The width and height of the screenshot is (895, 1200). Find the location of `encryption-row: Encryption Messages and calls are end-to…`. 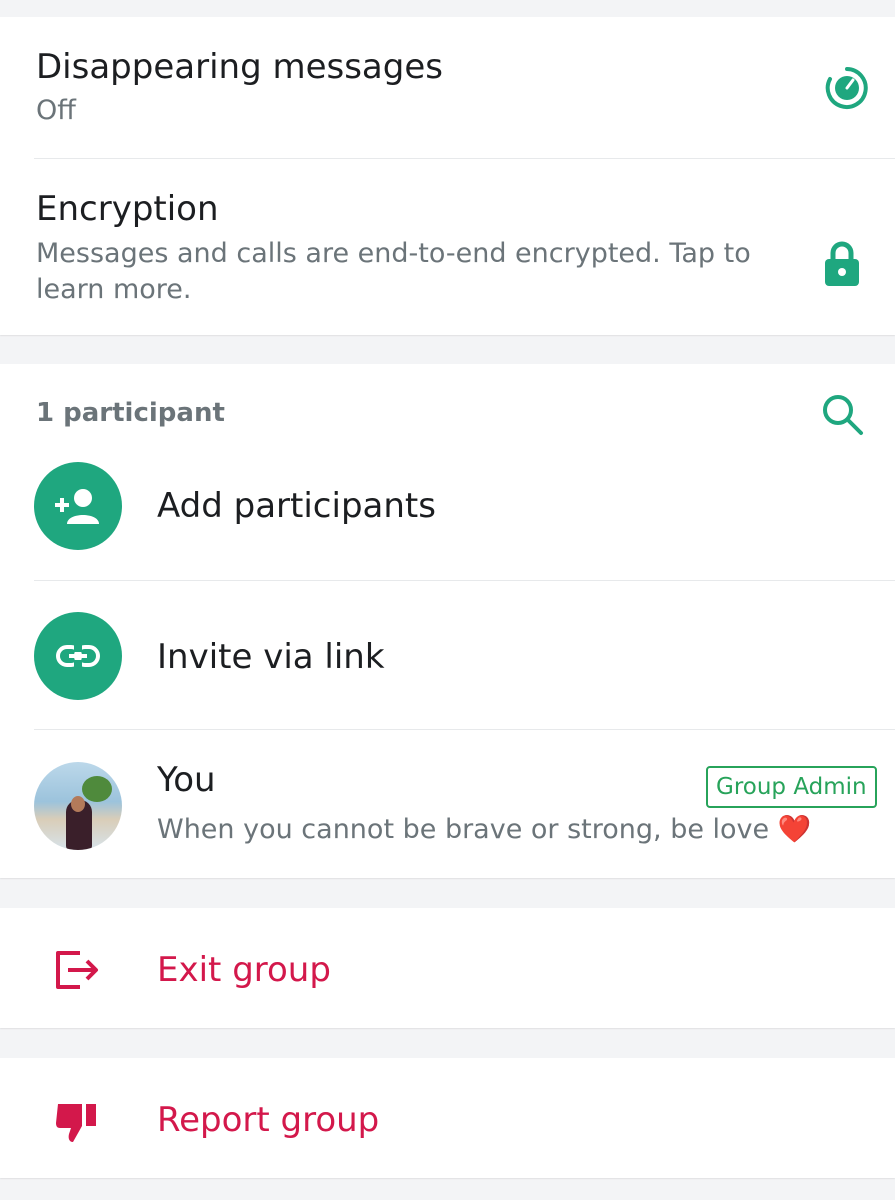

encryption-row: Encryption Messages and calls are end-to… is located at coordinates (447, 247).